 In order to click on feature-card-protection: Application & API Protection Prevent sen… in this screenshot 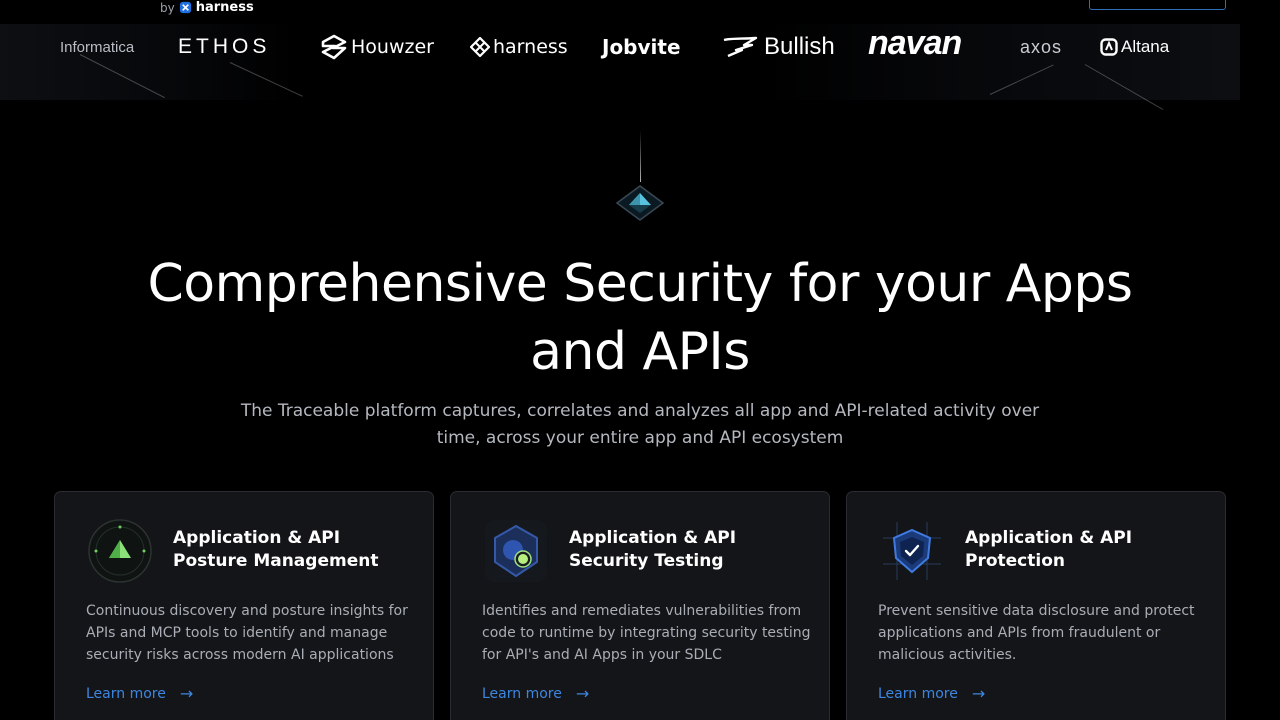, I will do `click(1036, 605)`.